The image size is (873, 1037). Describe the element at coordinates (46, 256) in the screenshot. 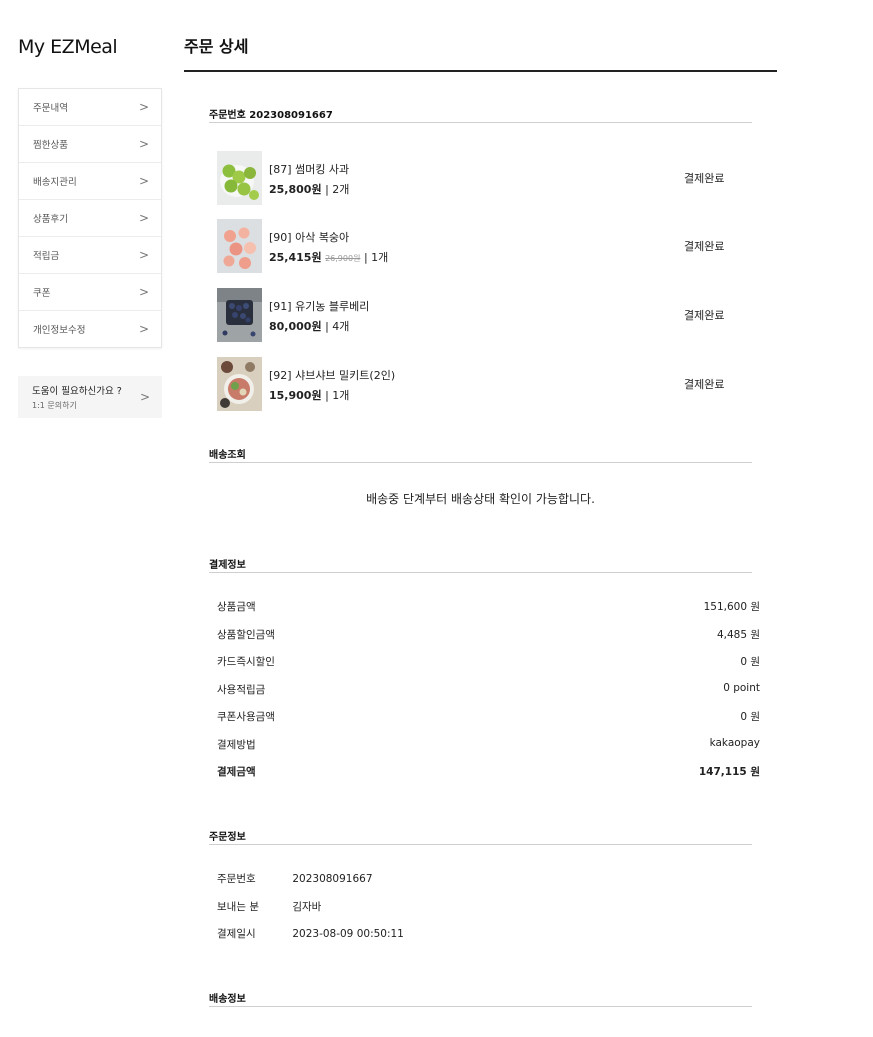

I see `sidebar-item-label: 적립금` at that location.